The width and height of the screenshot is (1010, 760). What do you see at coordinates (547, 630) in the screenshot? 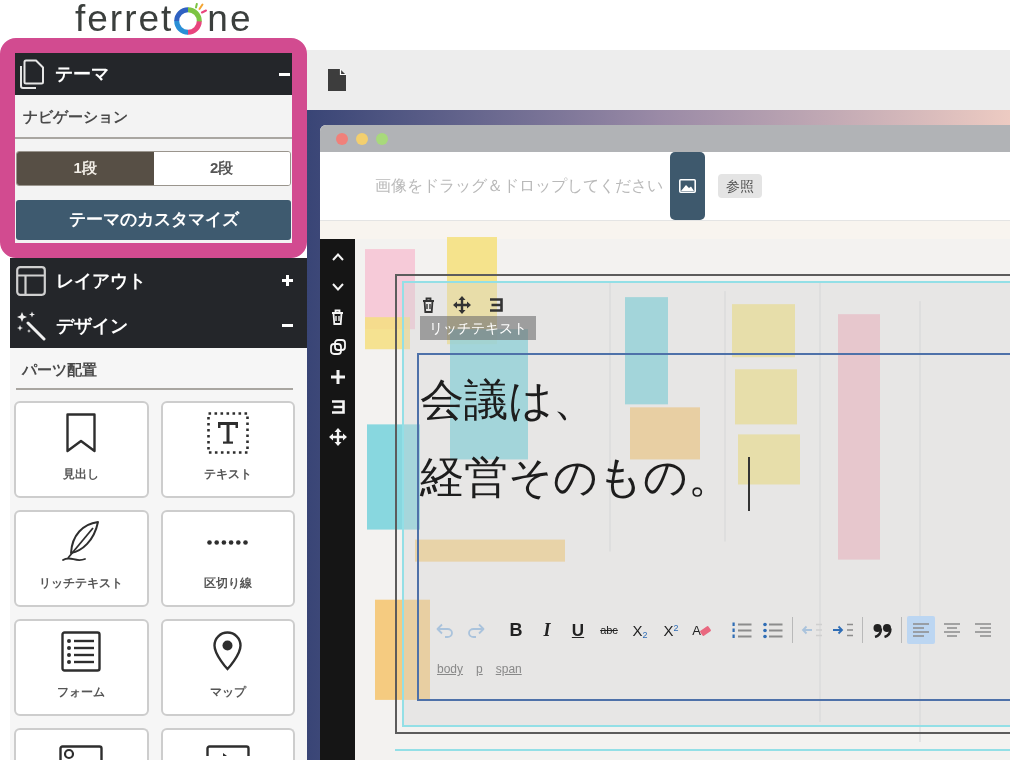
I see `italic-button: I` at bounding box center [547, 630].